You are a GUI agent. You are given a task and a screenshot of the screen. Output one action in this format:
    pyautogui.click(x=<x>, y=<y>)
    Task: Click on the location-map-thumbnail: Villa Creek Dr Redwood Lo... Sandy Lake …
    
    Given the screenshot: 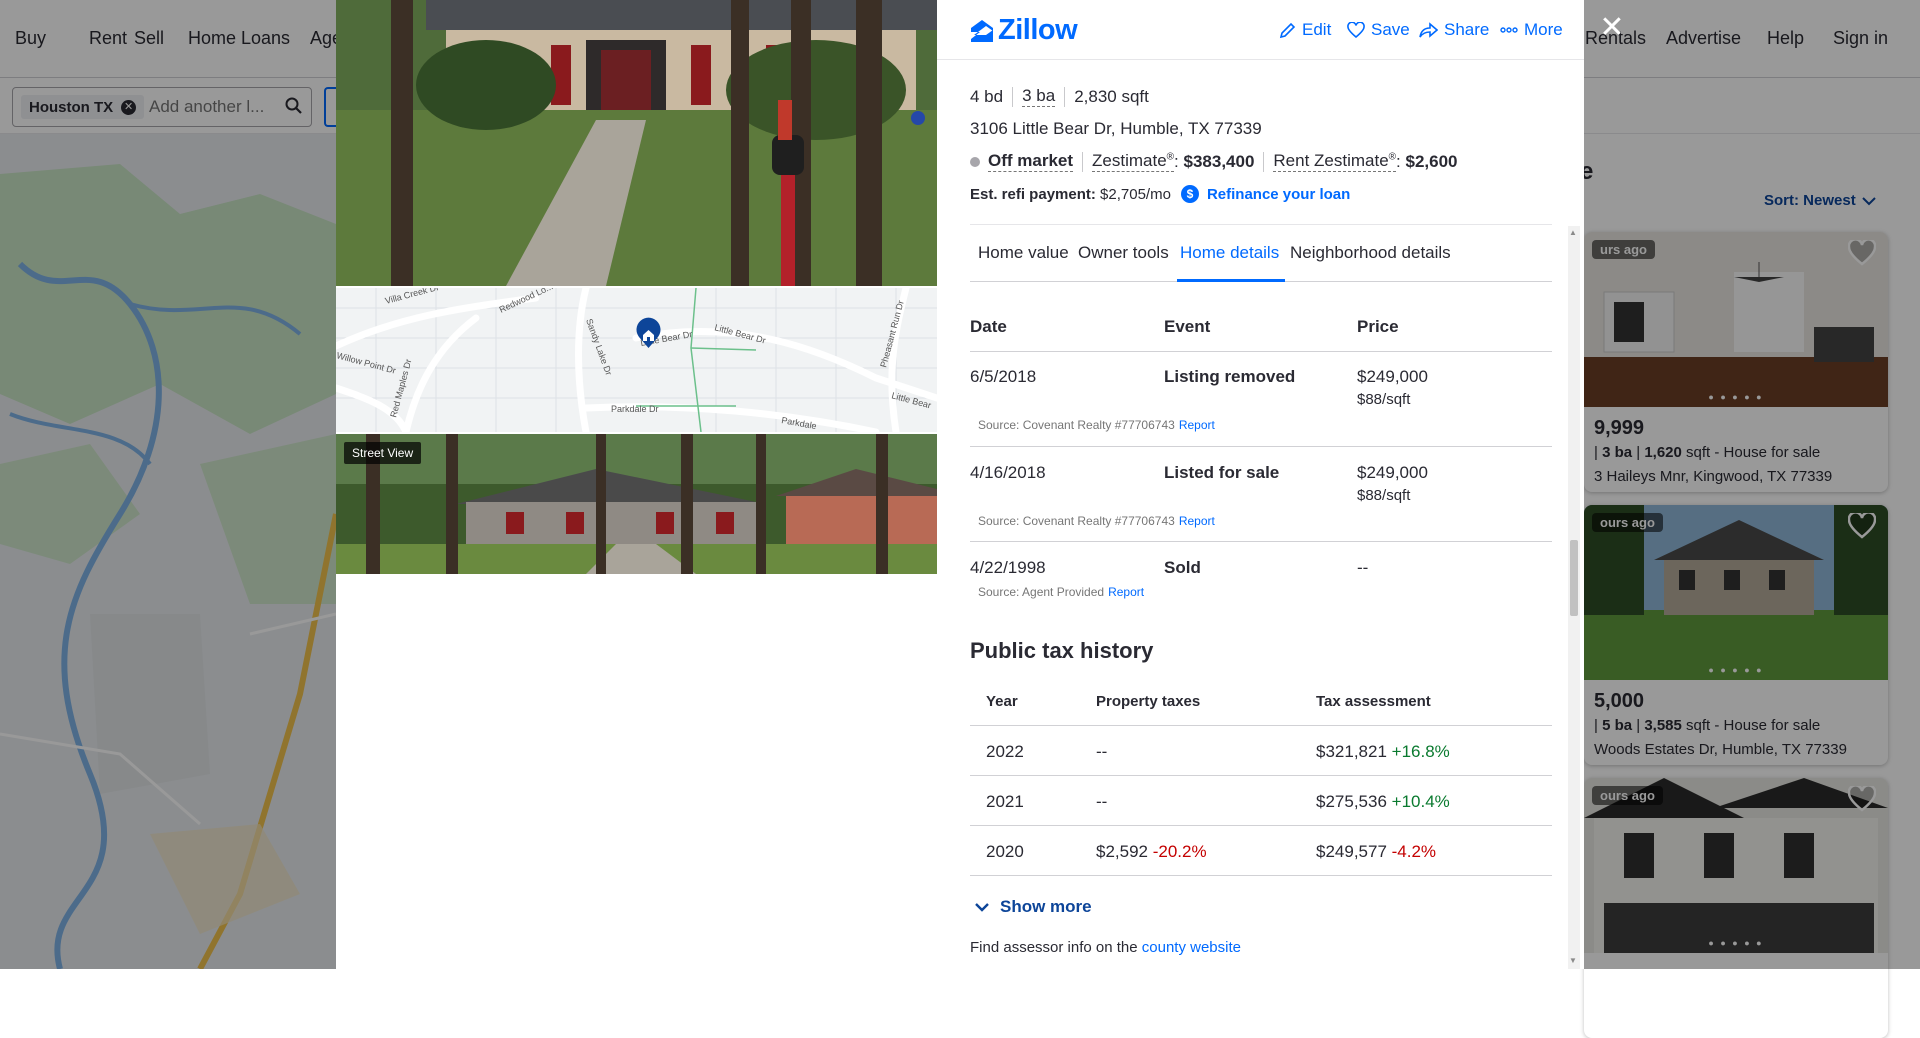 What is the action you would take?
    pyautogui.click(x=636, y=360)
    